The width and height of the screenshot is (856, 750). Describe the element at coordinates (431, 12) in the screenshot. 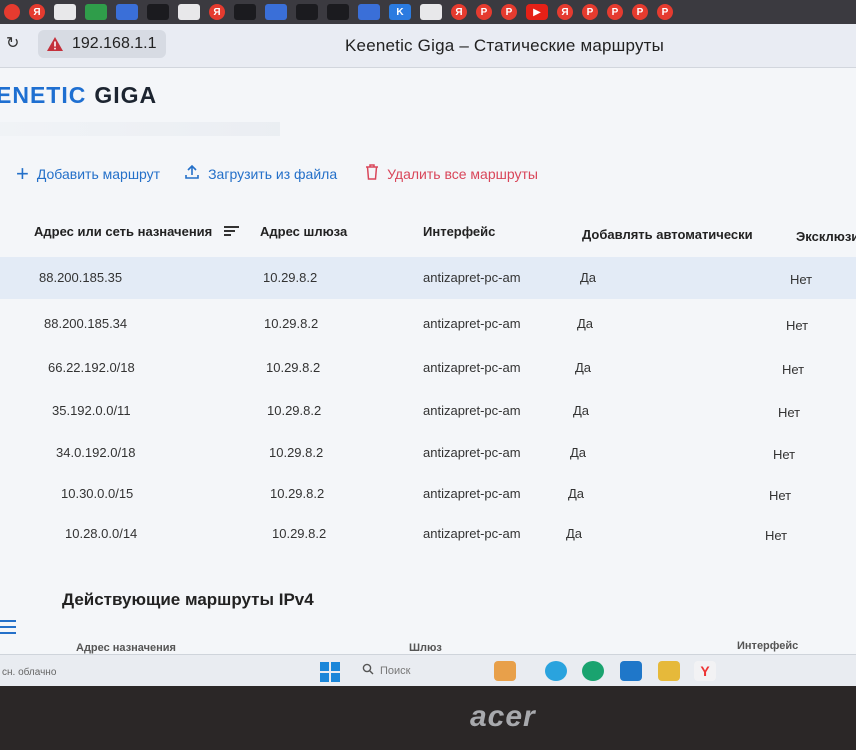

I see `document-bookmark-icon` at that location.